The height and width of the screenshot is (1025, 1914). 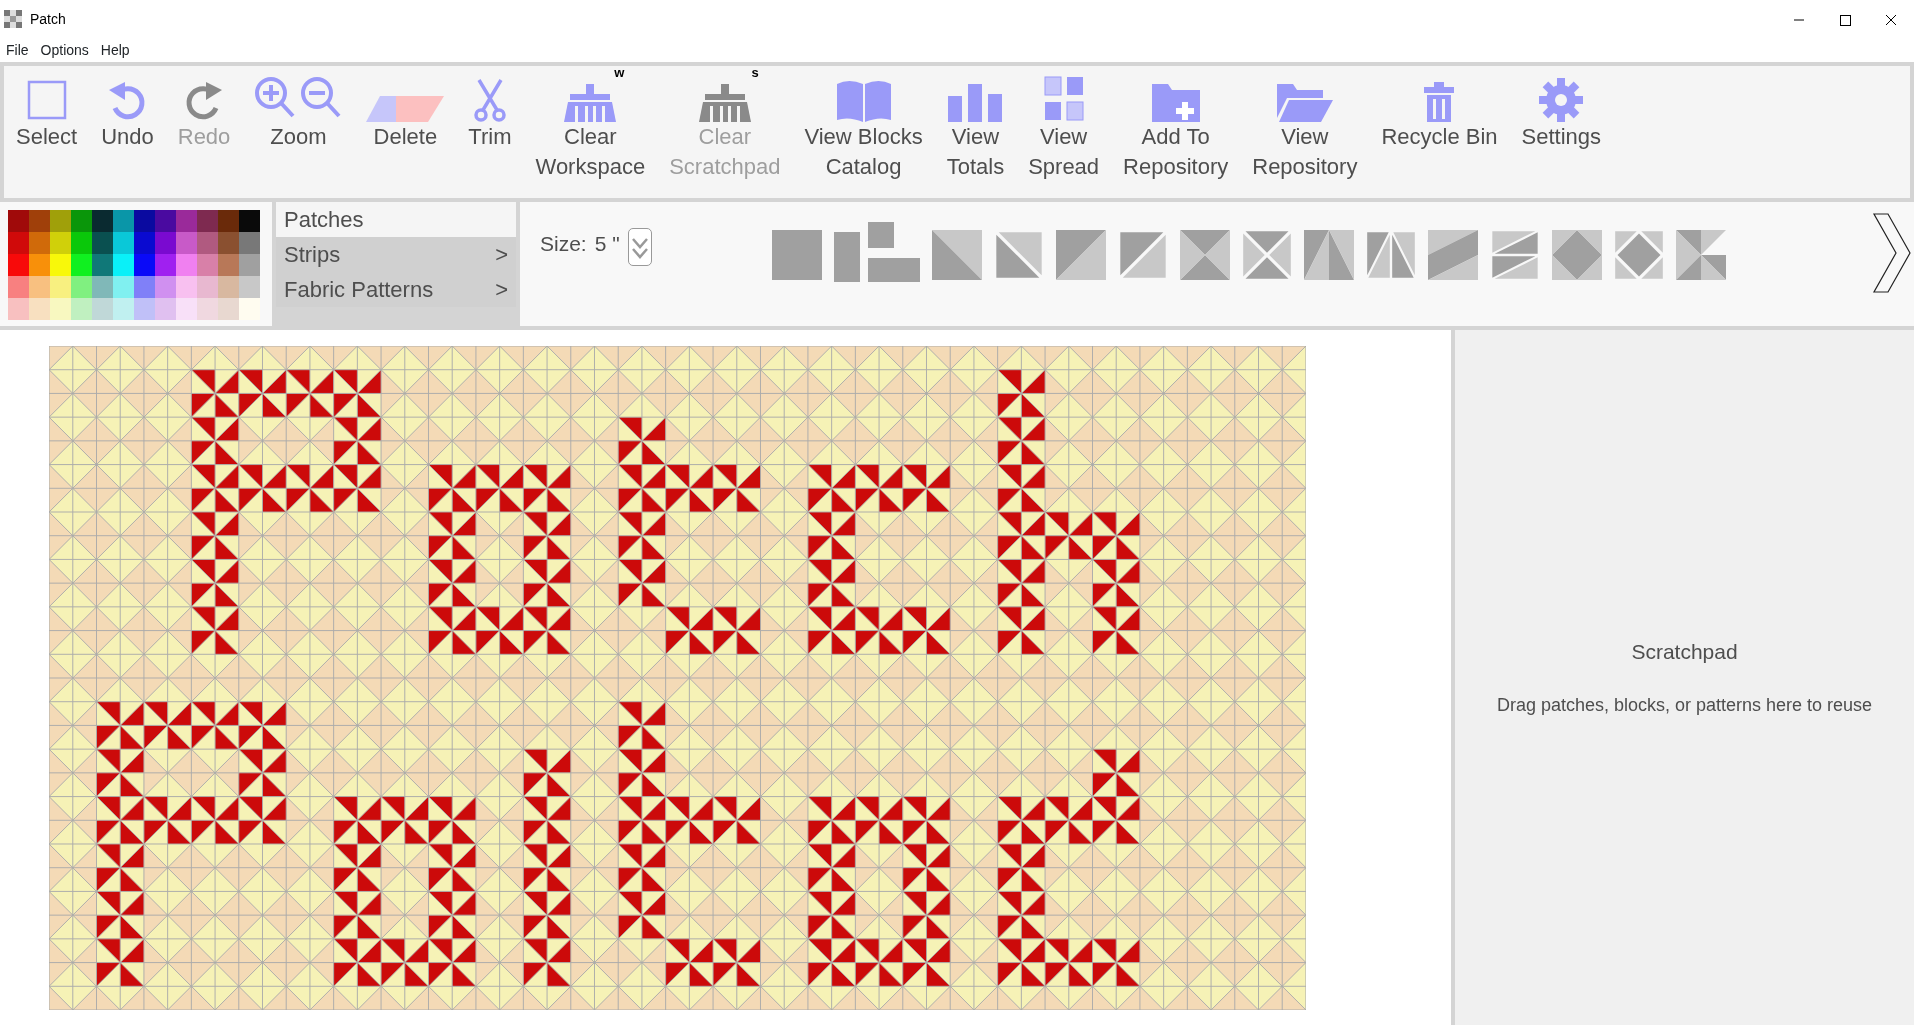 I want to click on toolbar-button: Zoom, so click(x=298, y=132).